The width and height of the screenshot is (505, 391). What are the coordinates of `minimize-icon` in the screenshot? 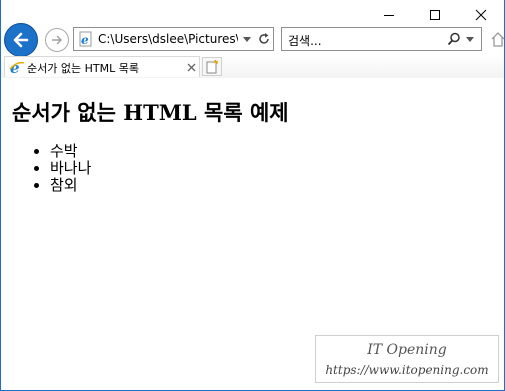 It's located at (389, 15).